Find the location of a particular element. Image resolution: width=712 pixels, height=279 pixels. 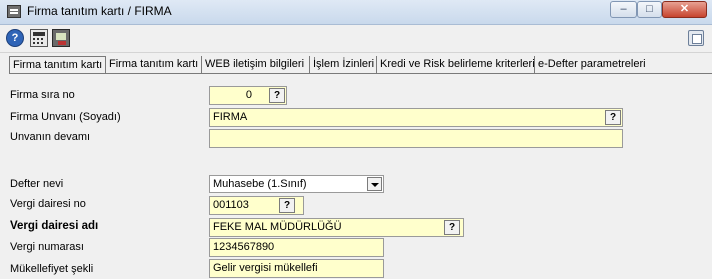

window-title: Firma tanıtım kartı / FIRMA is located at coordinates (99, 11).